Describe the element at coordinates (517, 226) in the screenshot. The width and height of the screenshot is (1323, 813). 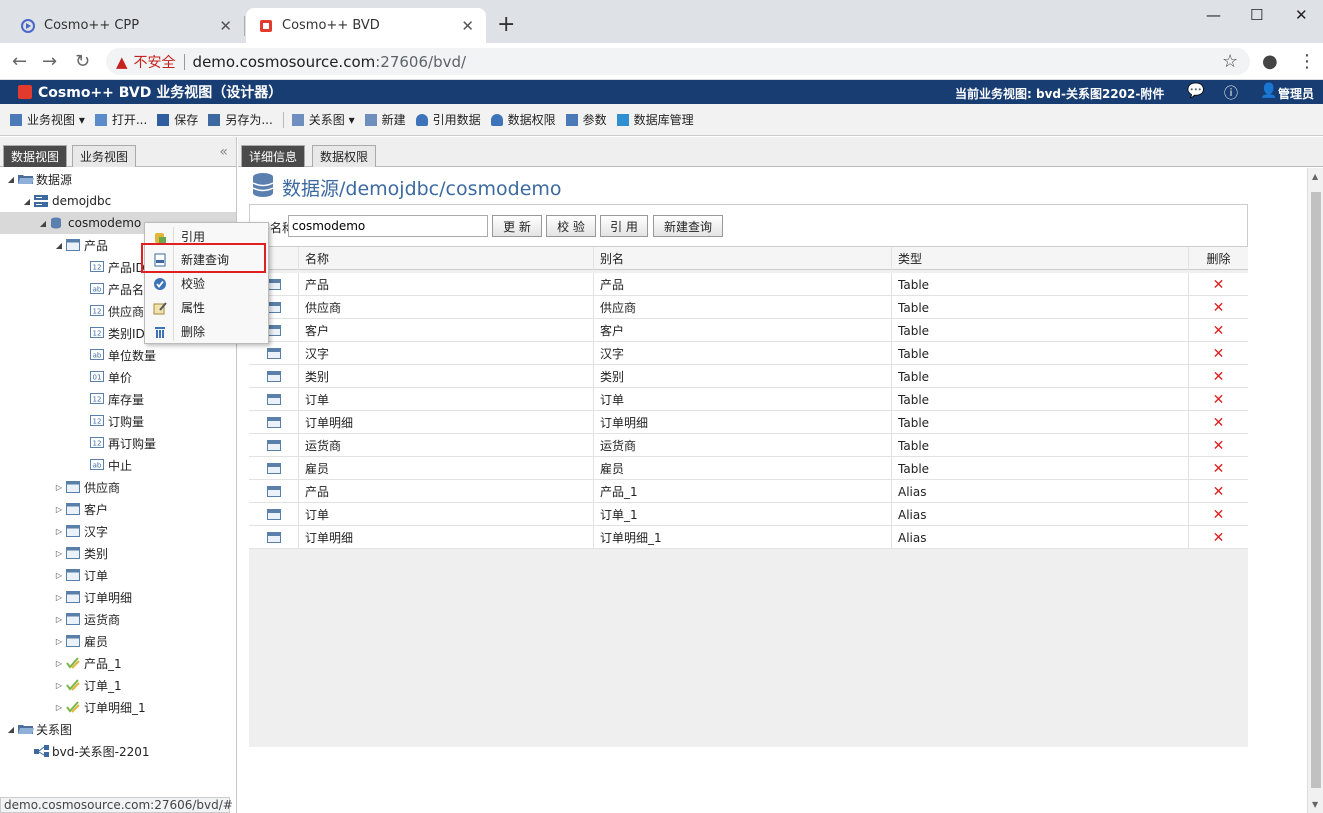
I see `update-button: 更 新` at that location.